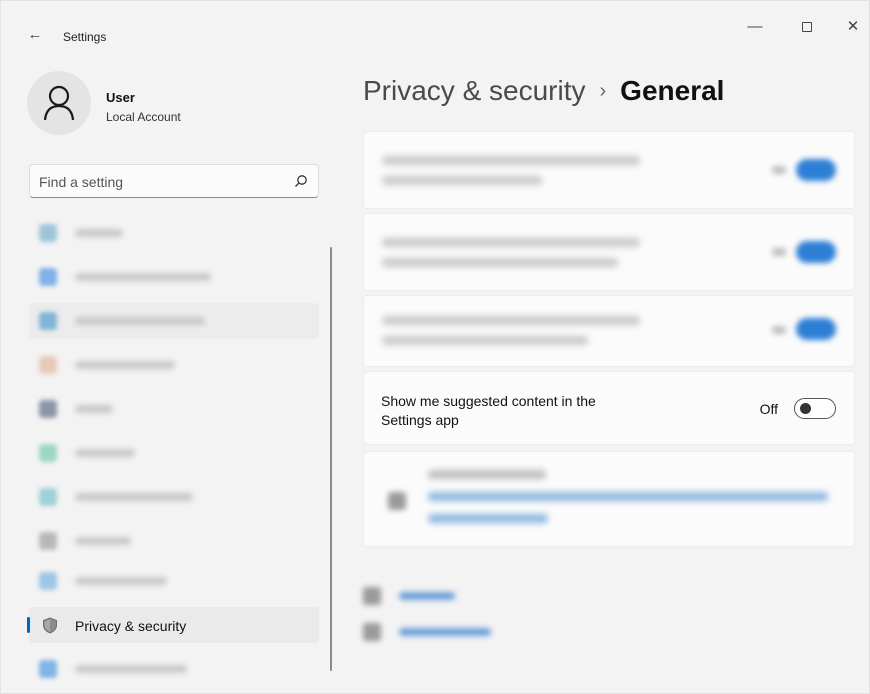  Describe the element at coordinates (301, 181) in the screenshot. I see `search-icon` at that location.